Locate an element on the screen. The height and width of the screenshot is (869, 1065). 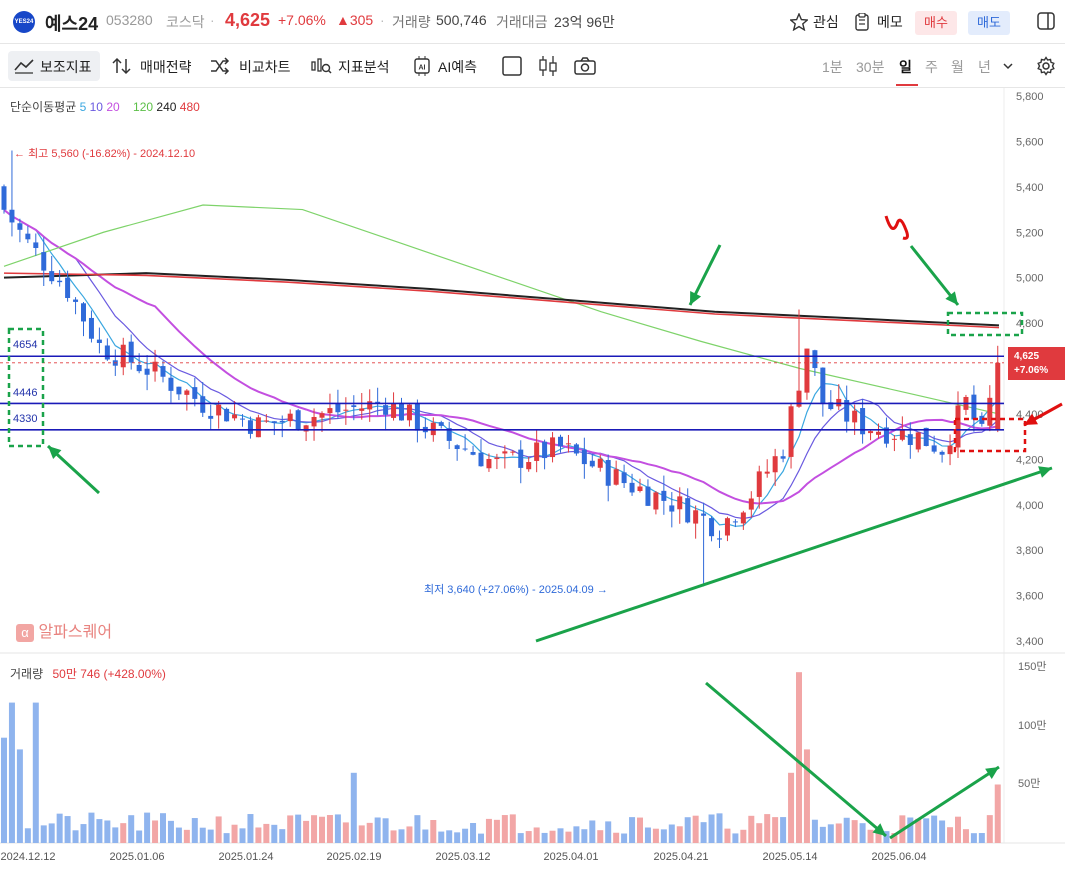
strategy-icon is located at coordinates (122, 66).